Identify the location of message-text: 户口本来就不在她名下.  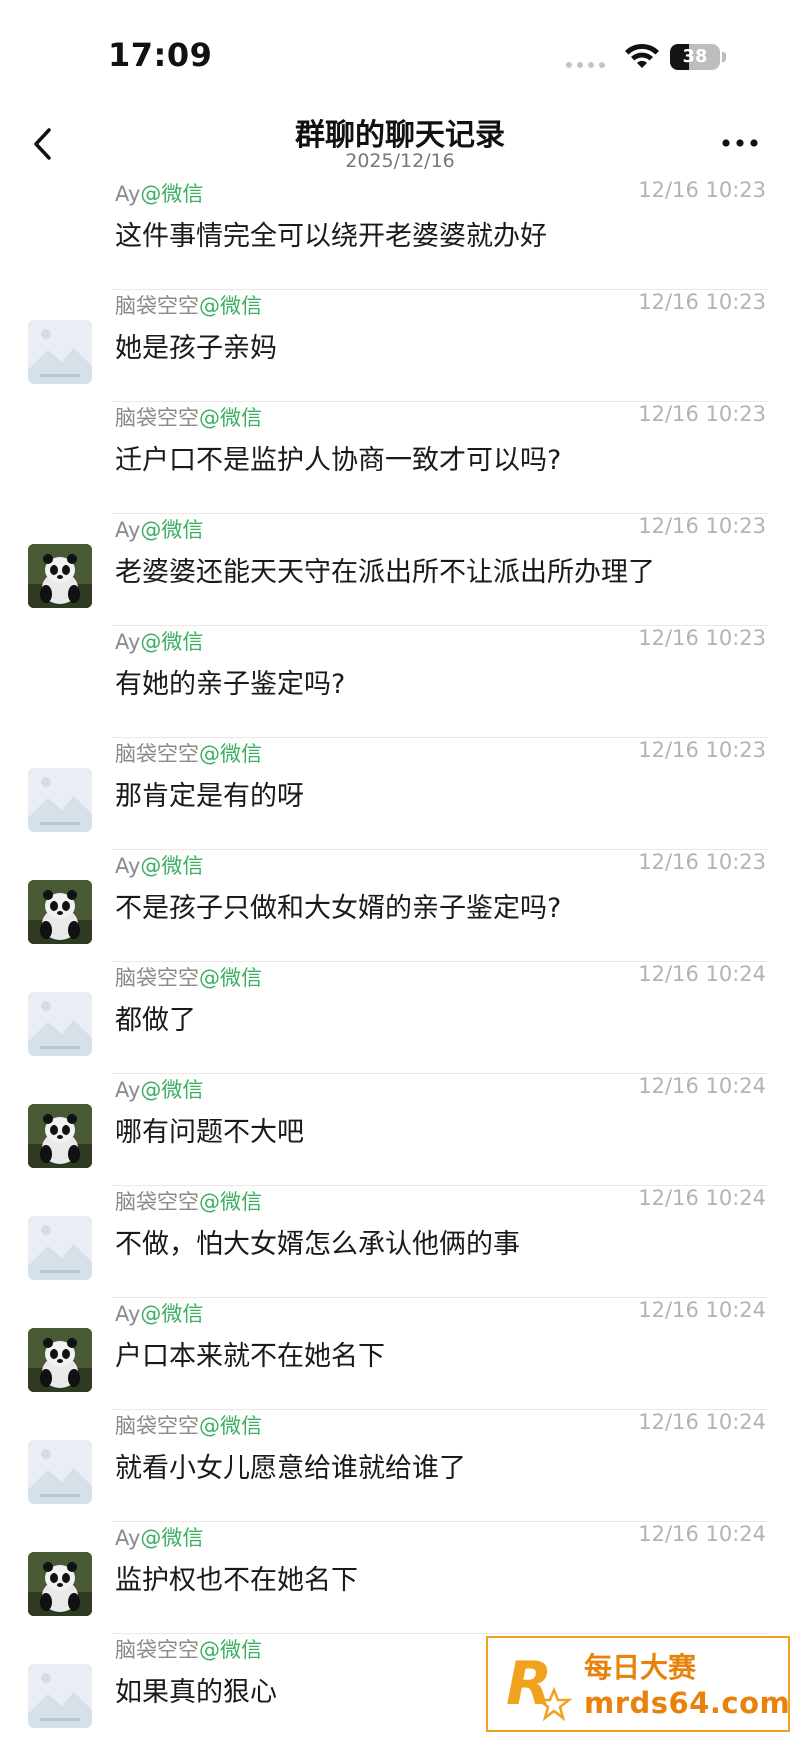
(250, 1356).